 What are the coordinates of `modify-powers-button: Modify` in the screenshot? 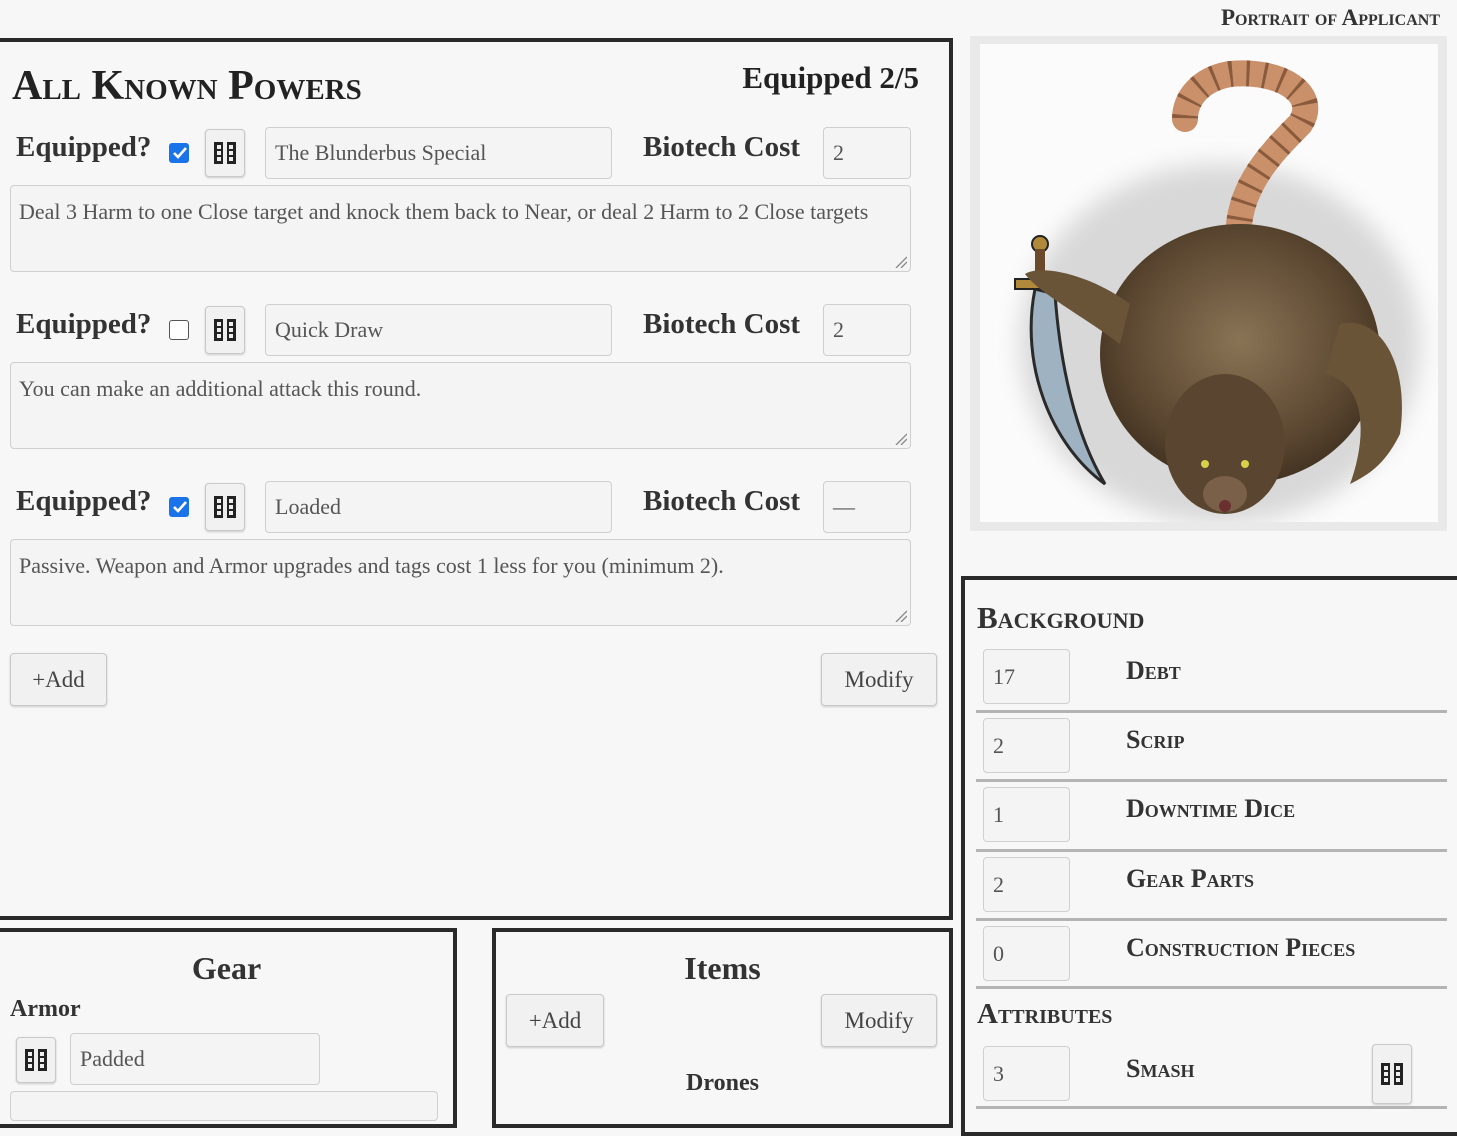 It's located at (879, 679).